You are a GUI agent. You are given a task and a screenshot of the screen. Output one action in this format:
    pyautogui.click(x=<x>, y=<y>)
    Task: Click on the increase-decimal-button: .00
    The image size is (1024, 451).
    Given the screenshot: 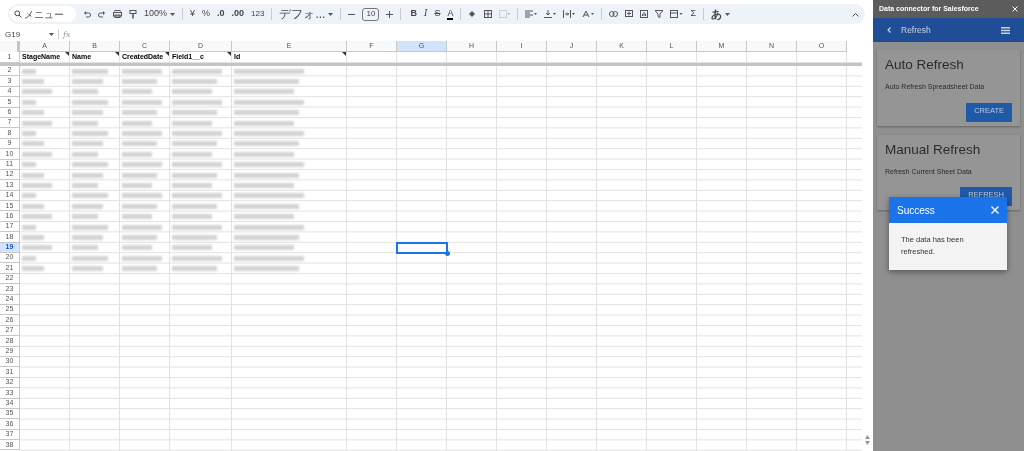 What is the action you would take?
    pyautogui.click(x=238, y=14)
    